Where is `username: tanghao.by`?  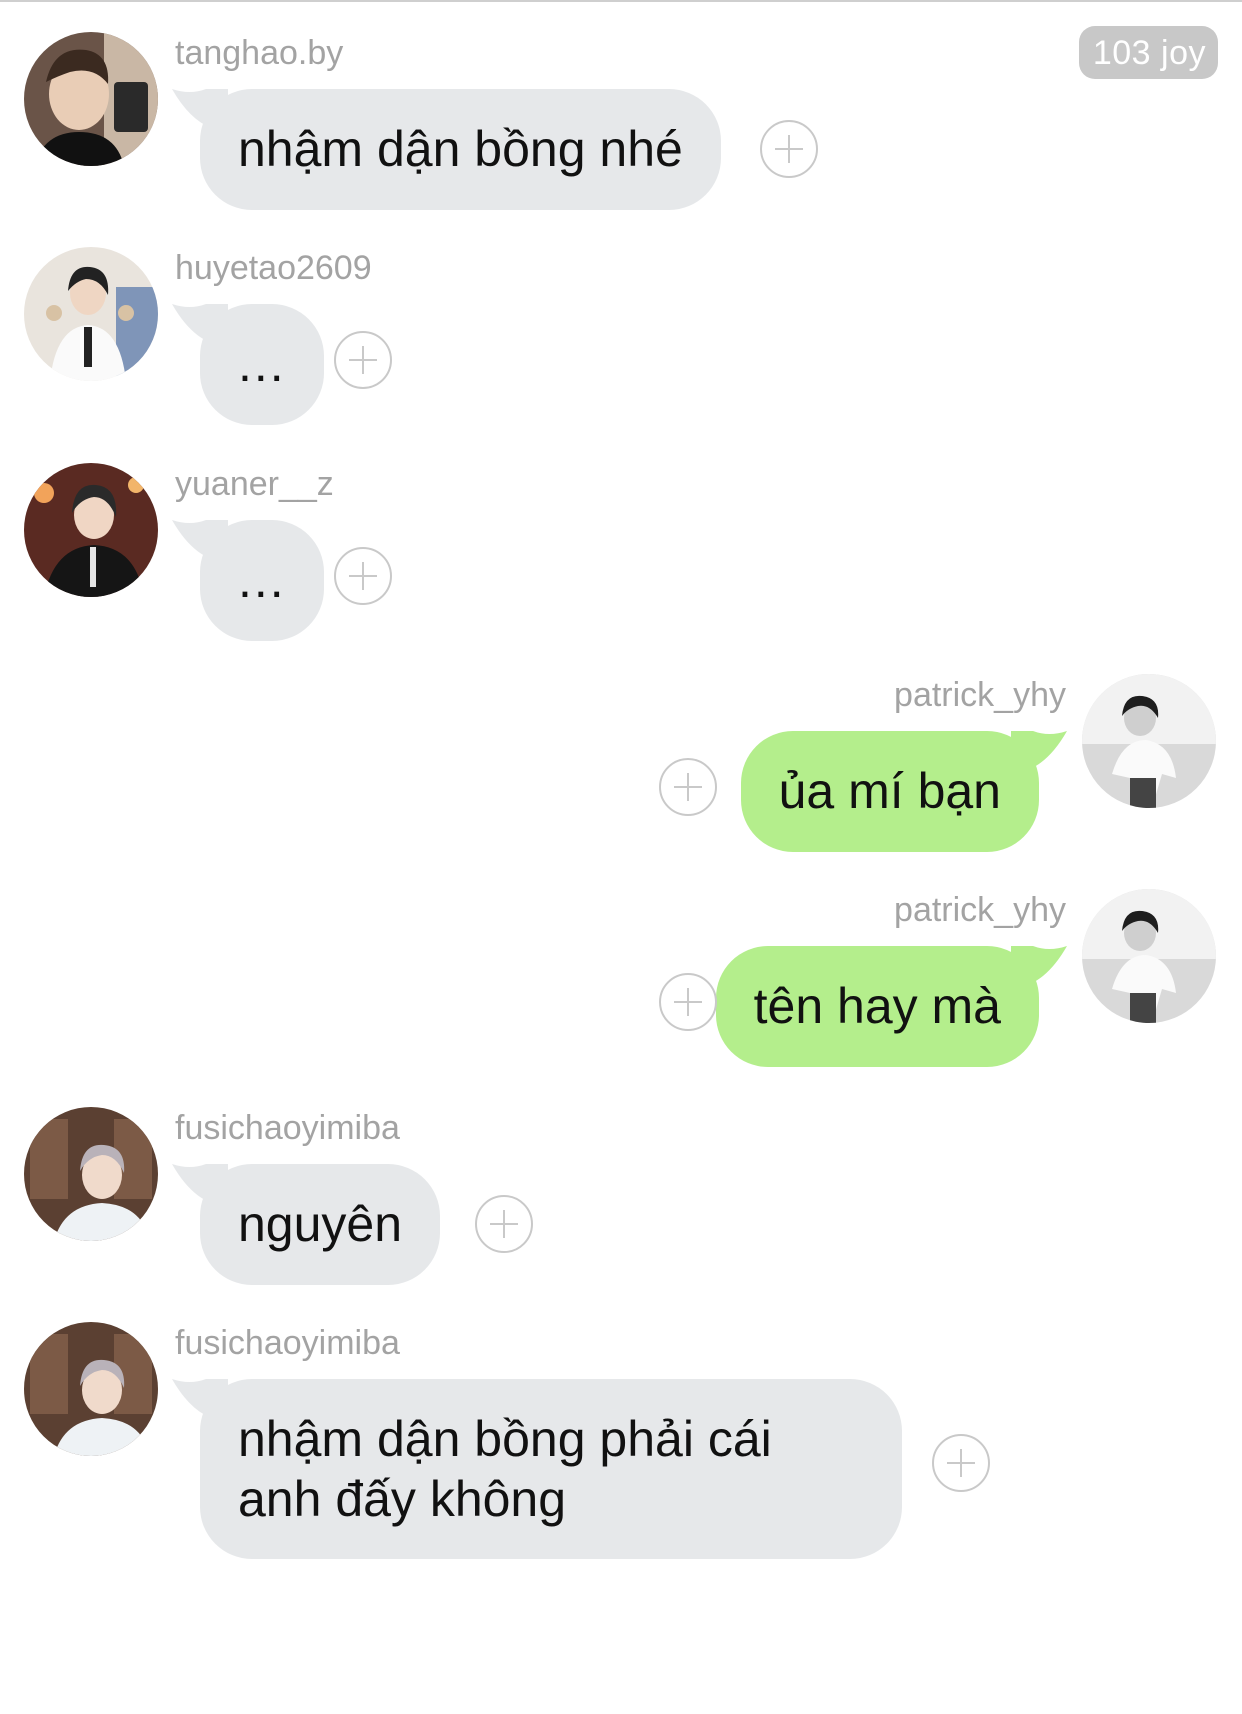
username: tanghao.by is located at coordinates (259, 53).